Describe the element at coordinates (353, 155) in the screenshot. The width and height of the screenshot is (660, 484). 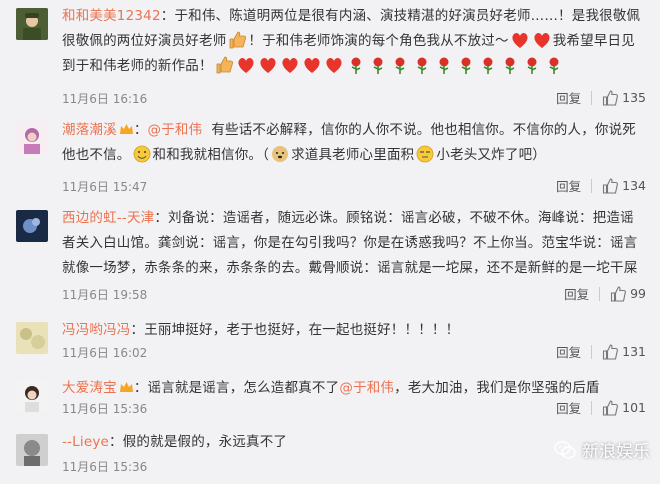
I see `comment-text-3: 求道具老师心里面积` at that location.